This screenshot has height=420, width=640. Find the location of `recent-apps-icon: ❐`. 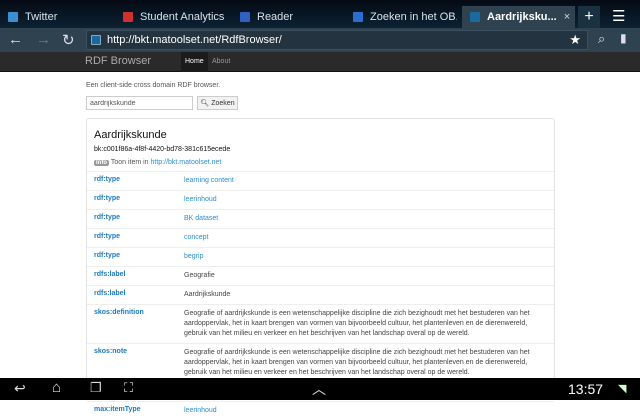

recent-apps-icon: ❐ is located at coordinates (96, 388).